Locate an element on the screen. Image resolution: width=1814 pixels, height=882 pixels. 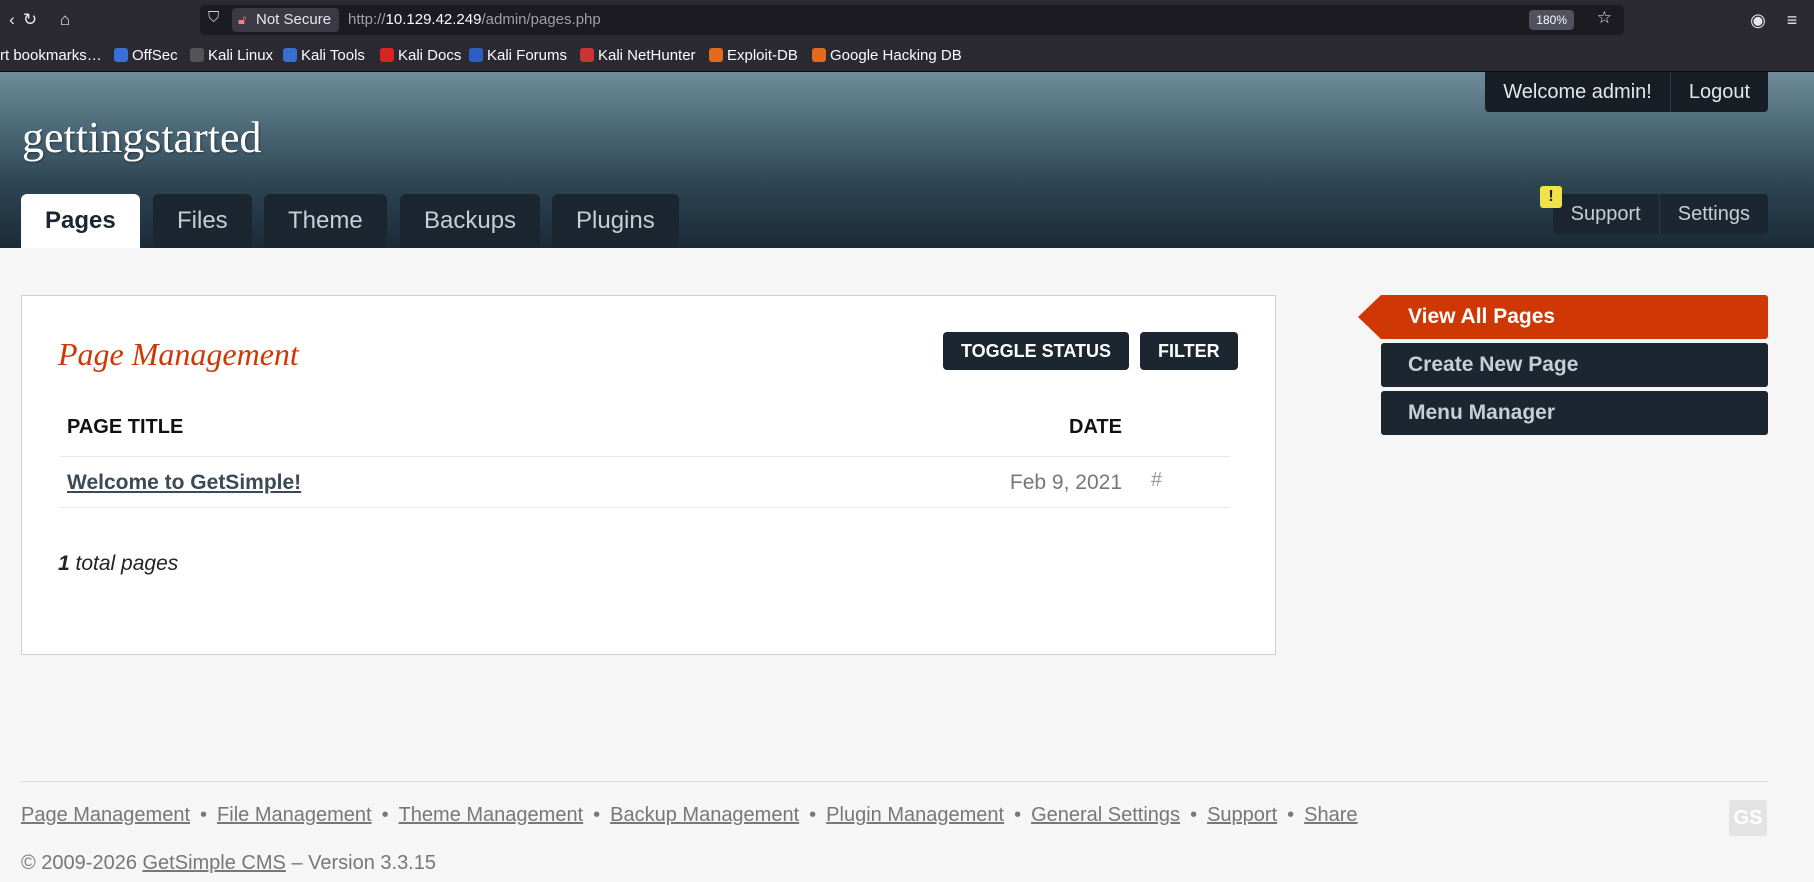
tab-backups: Backups is located at coordinates (470, 221).